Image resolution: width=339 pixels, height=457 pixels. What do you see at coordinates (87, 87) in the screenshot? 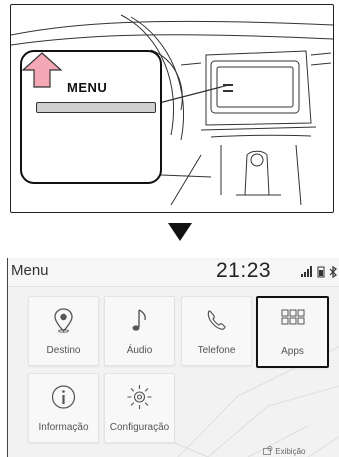
I see `menu-button-label: MENU` at bounding box center [87, 87].